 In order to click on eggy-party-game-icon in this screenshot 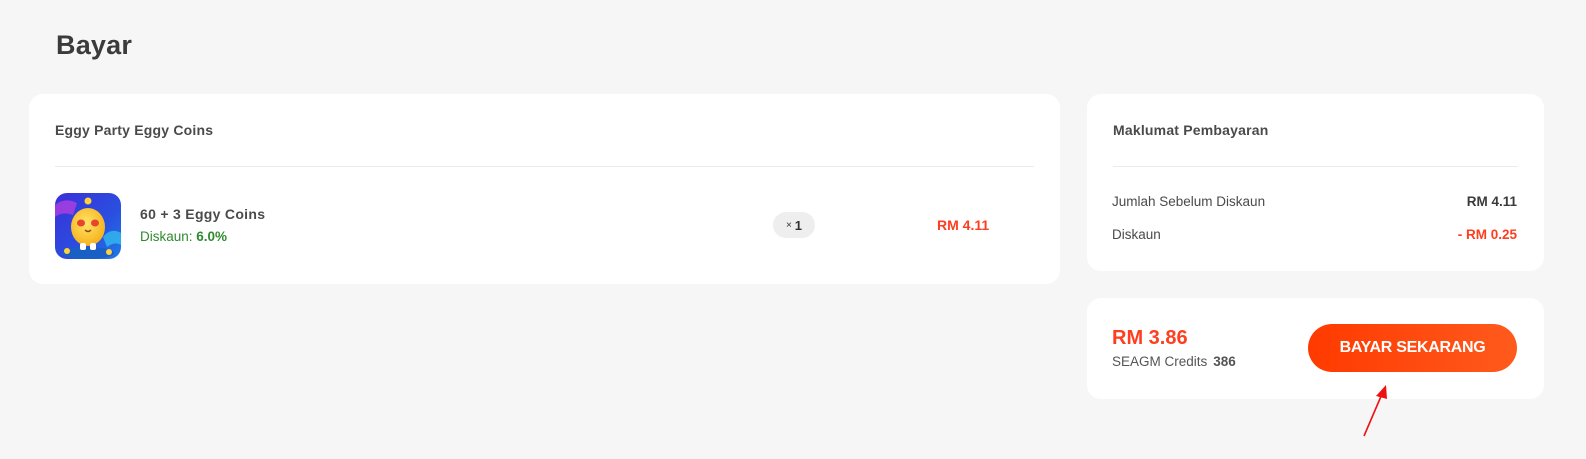, I will do `click(88, 226)`.